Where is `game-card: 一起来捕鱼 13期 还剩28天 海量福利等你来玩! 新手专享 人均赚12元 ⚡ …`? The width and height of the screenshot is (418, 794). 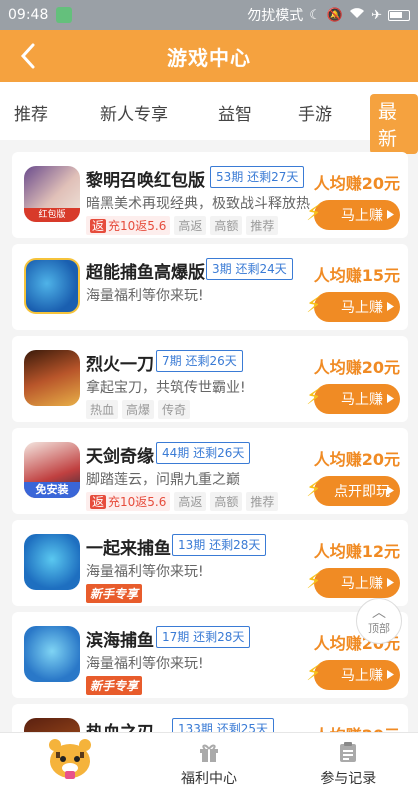 game-card: 一起来捕鱼 13期 还剩28天 海量福利等你来玩! 新手专享 人均赚12元 ⚡ … is located at coordinates (210, 563).